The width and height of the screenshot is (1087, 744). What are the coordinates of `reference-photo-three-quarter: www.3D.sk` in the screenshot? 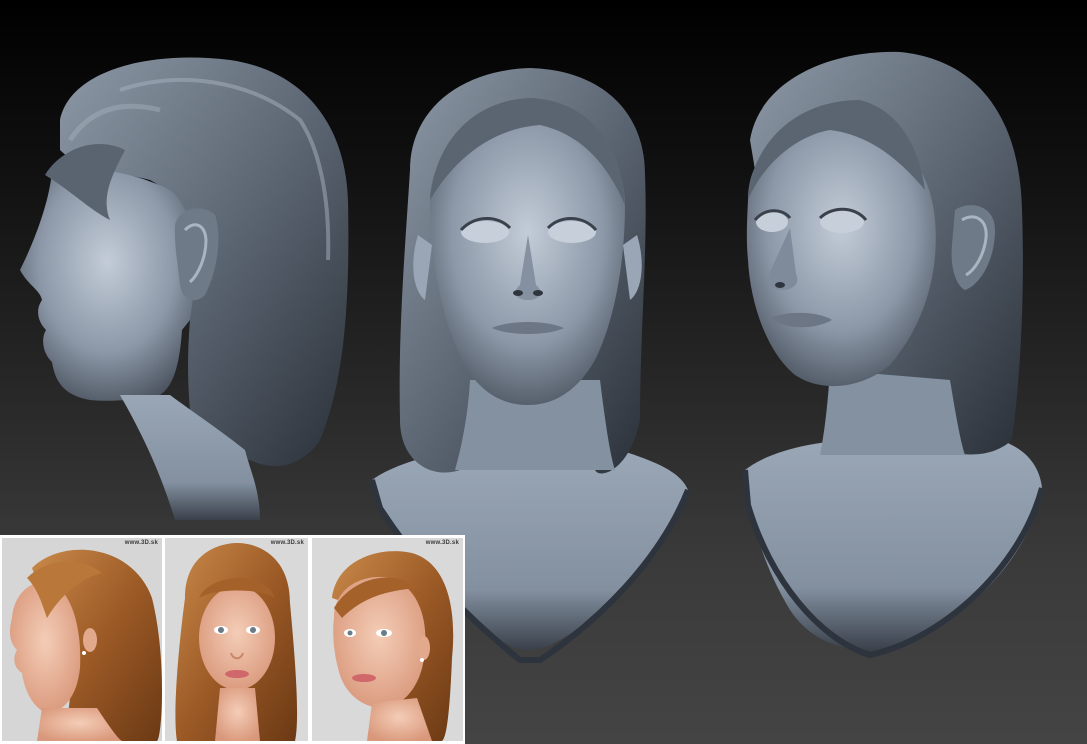 It's located at (387, 639).